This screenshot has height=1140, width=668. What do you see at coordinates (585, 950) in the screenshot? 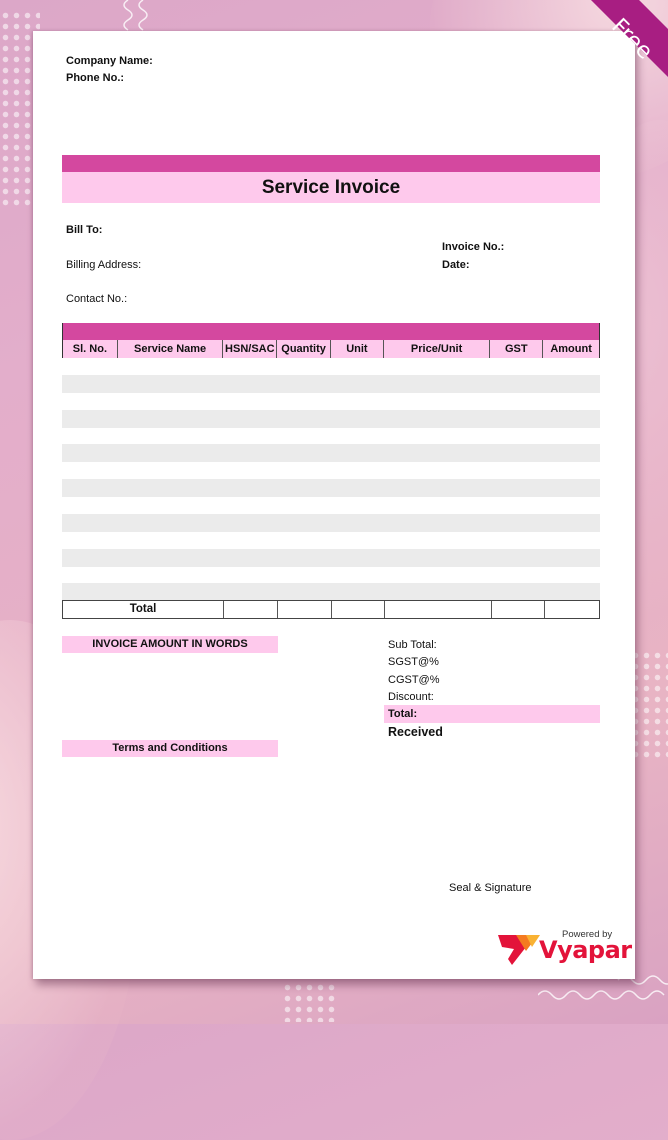
I see `brand-name: Vyapar` at bounding box center [585, 950].